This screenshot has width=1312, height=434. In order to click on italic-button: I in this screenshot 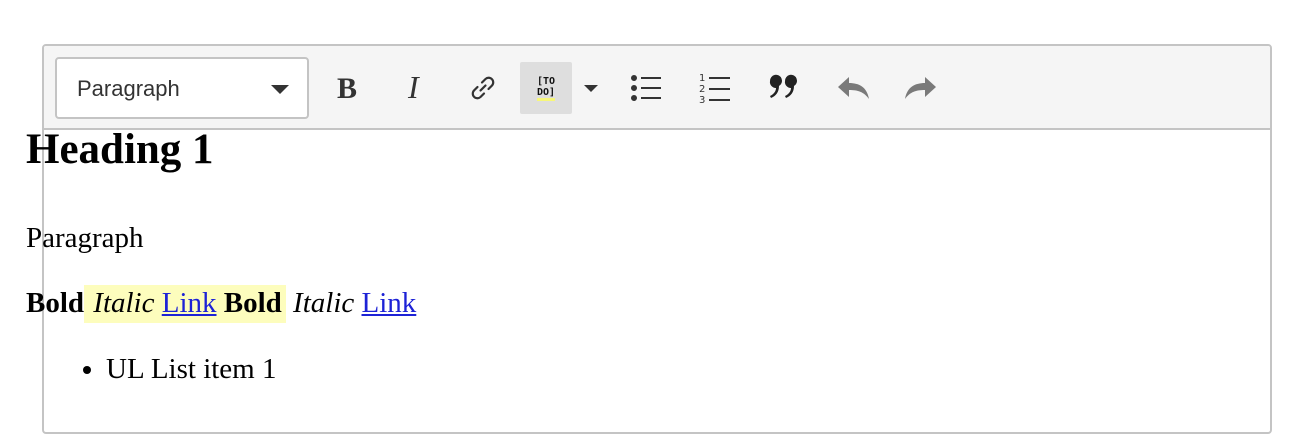, I will do `click(416, 88)`.